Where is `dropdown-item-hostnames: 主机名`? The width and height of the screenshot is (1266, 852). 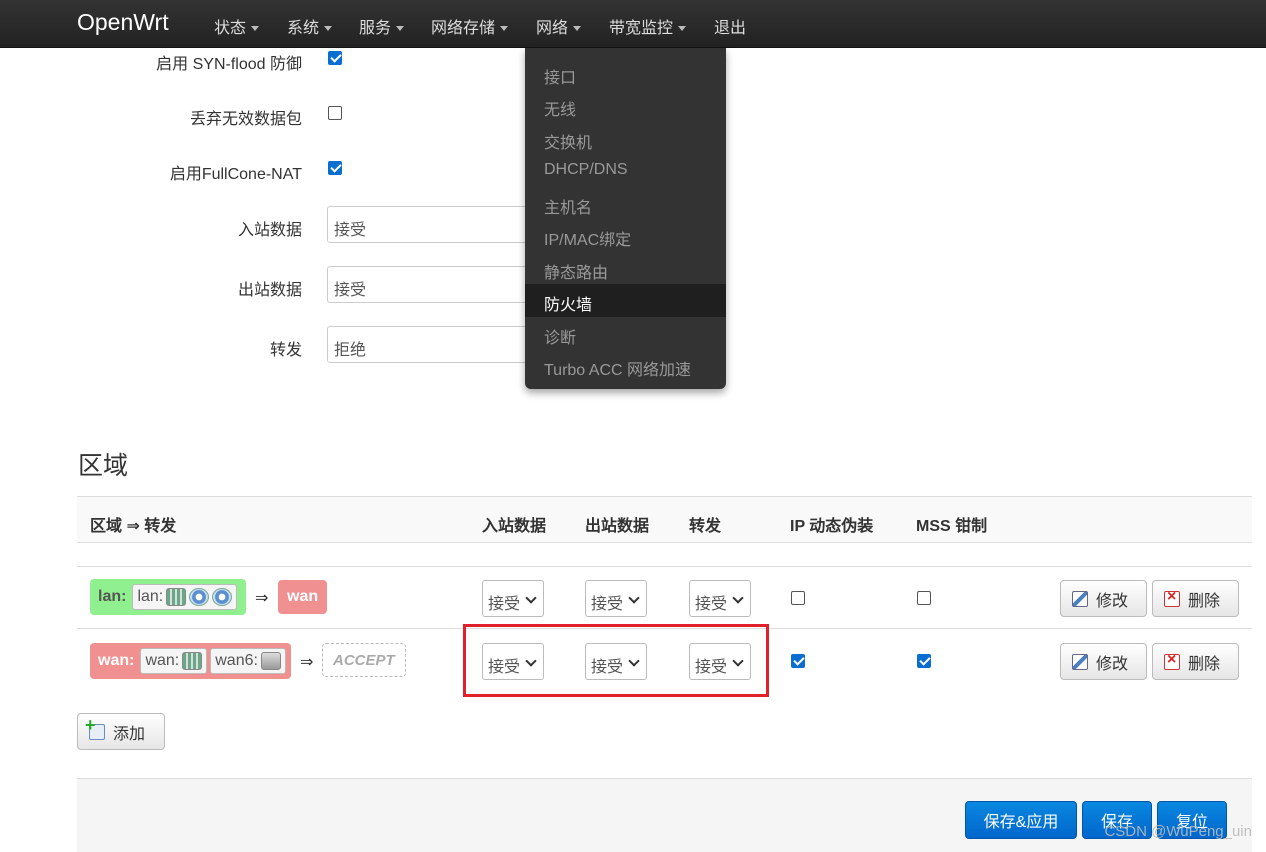
dropdown-item-hostnames: 主机名 is located at coordinates (568, 206).